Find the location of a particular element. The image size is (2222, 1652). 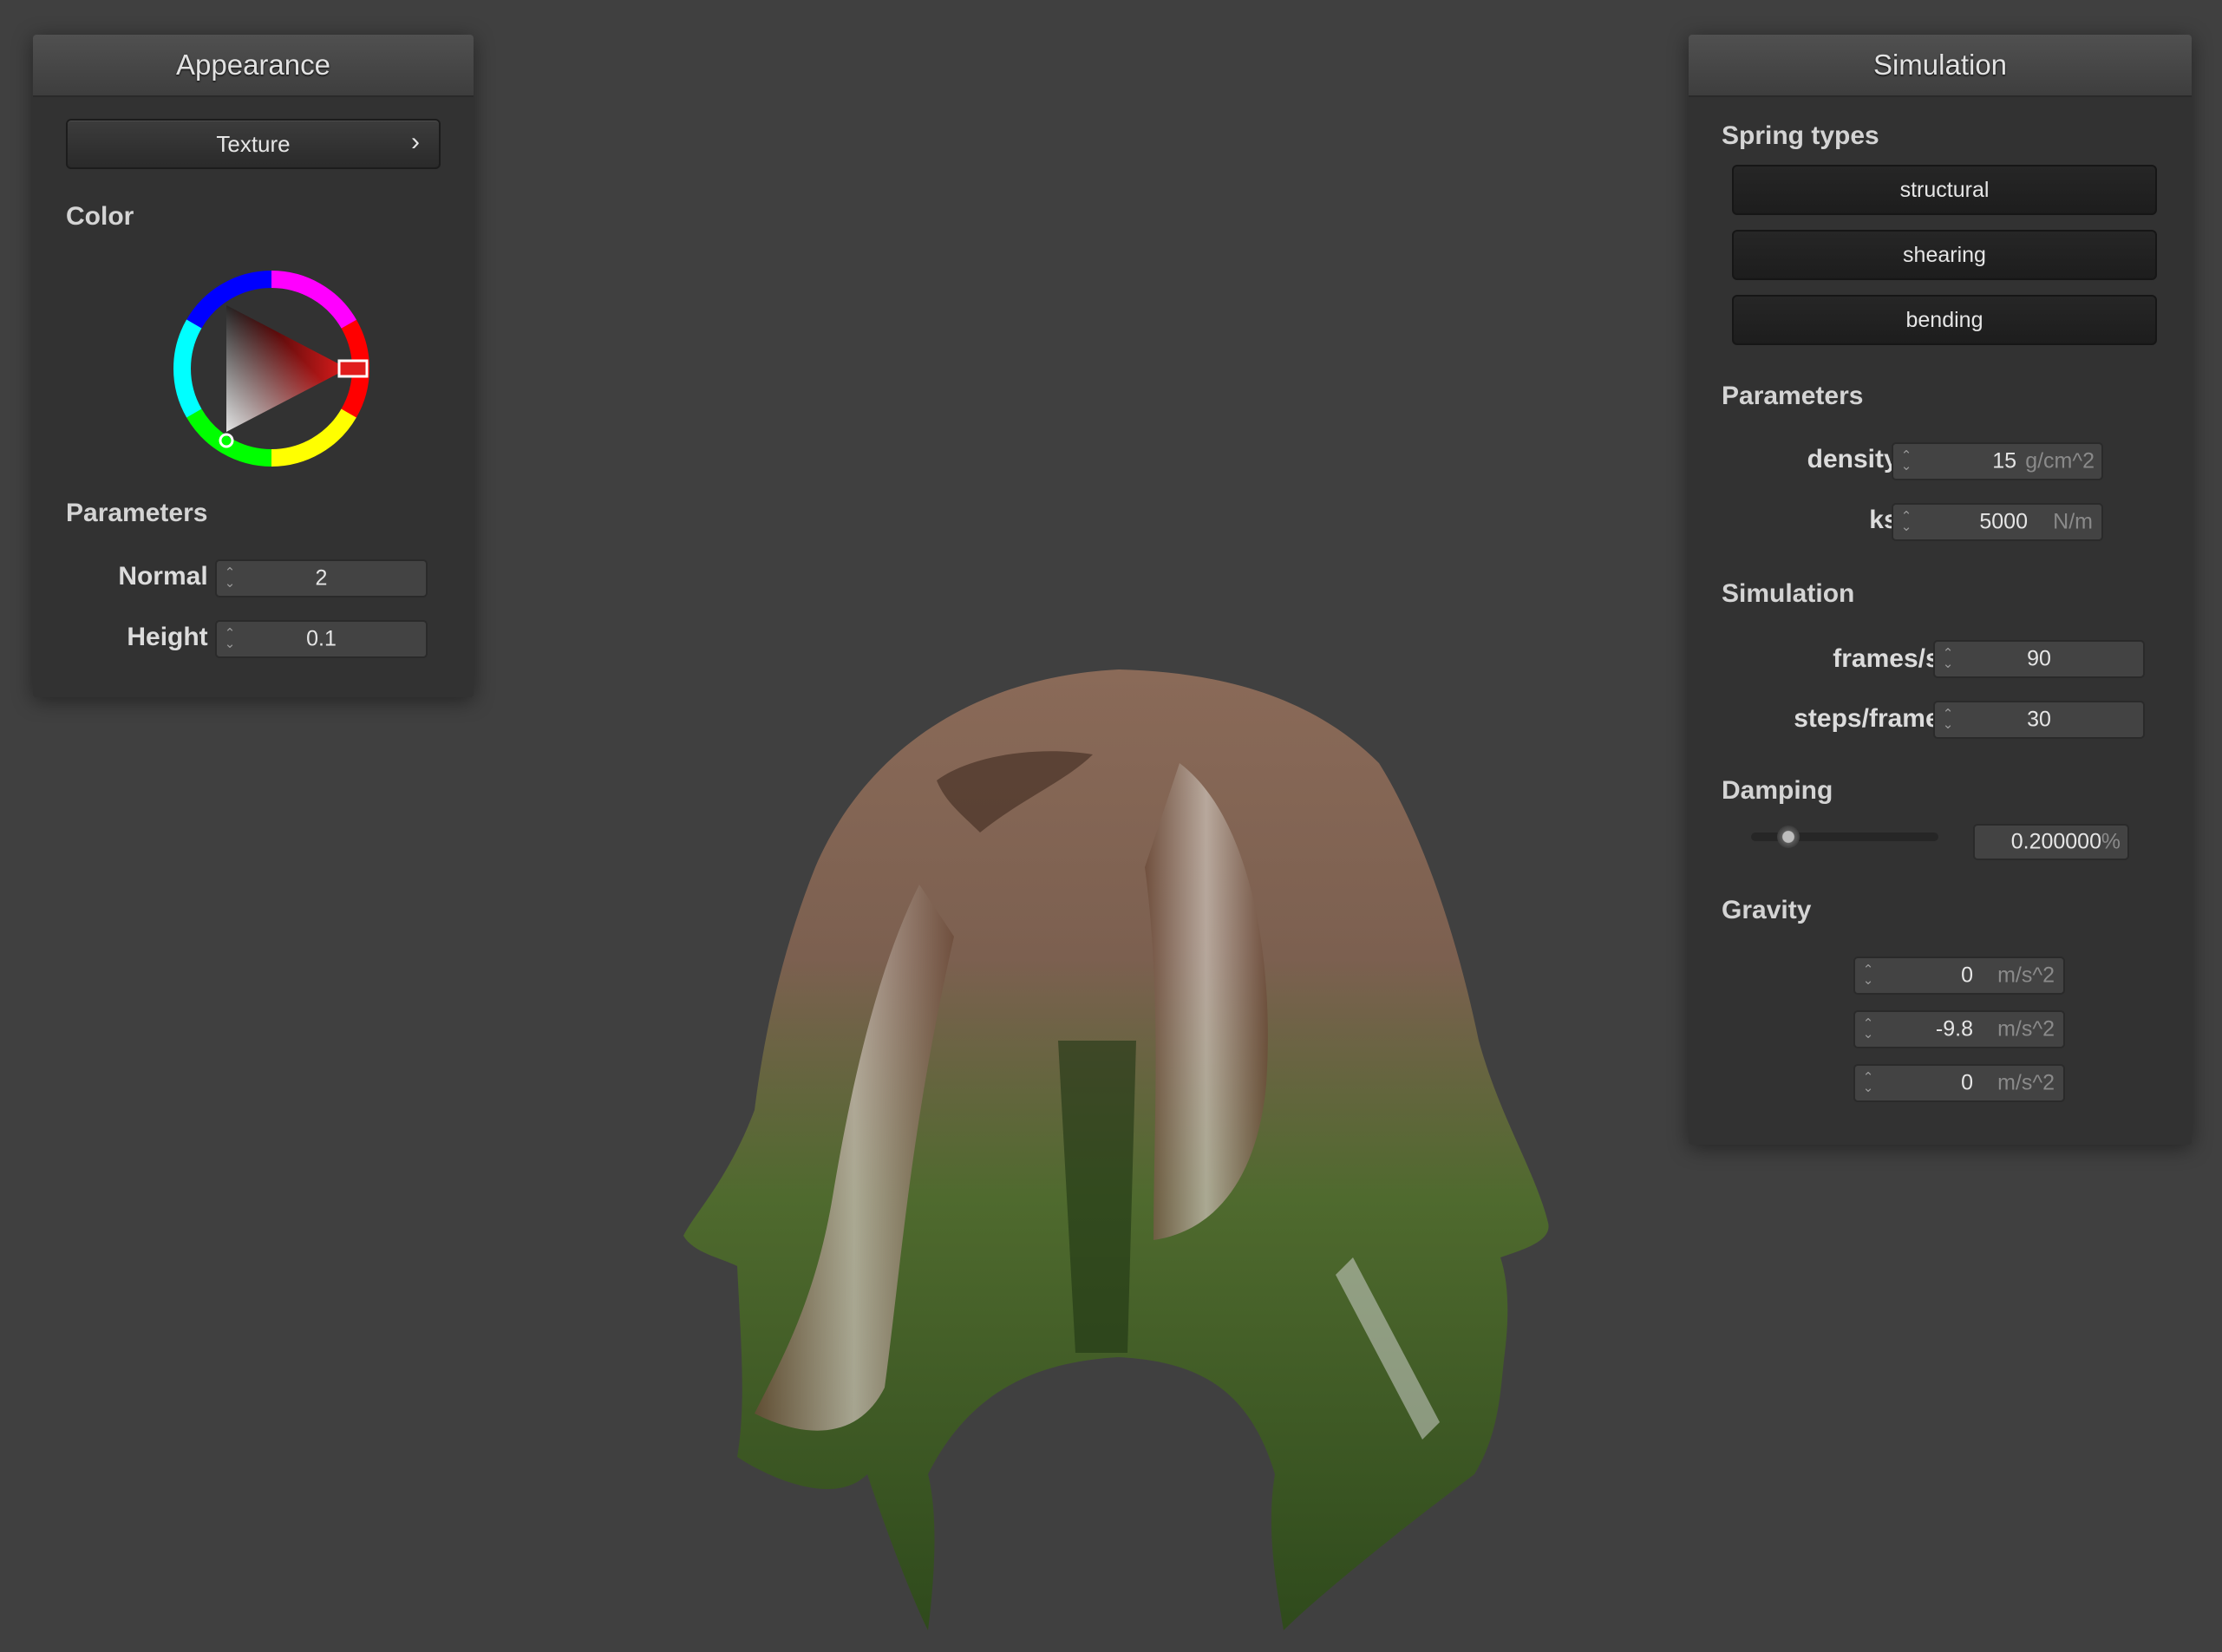

hue-selector-handle is located at coordinates (353, 369).